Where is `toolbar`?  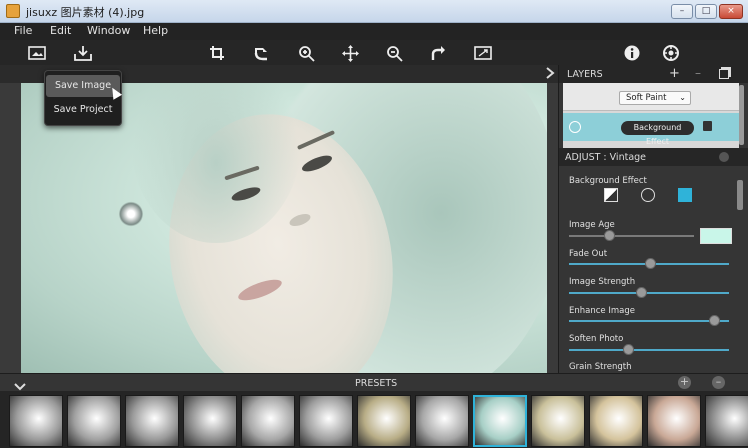 toolbar is located at coordinates (374, 52).